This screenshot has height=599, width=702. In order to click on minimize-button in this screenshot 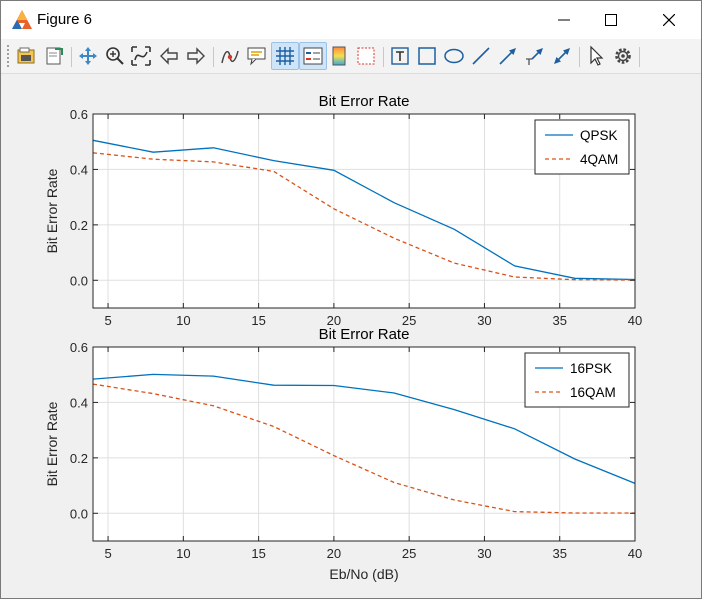, I will do `click(564, 20)`.